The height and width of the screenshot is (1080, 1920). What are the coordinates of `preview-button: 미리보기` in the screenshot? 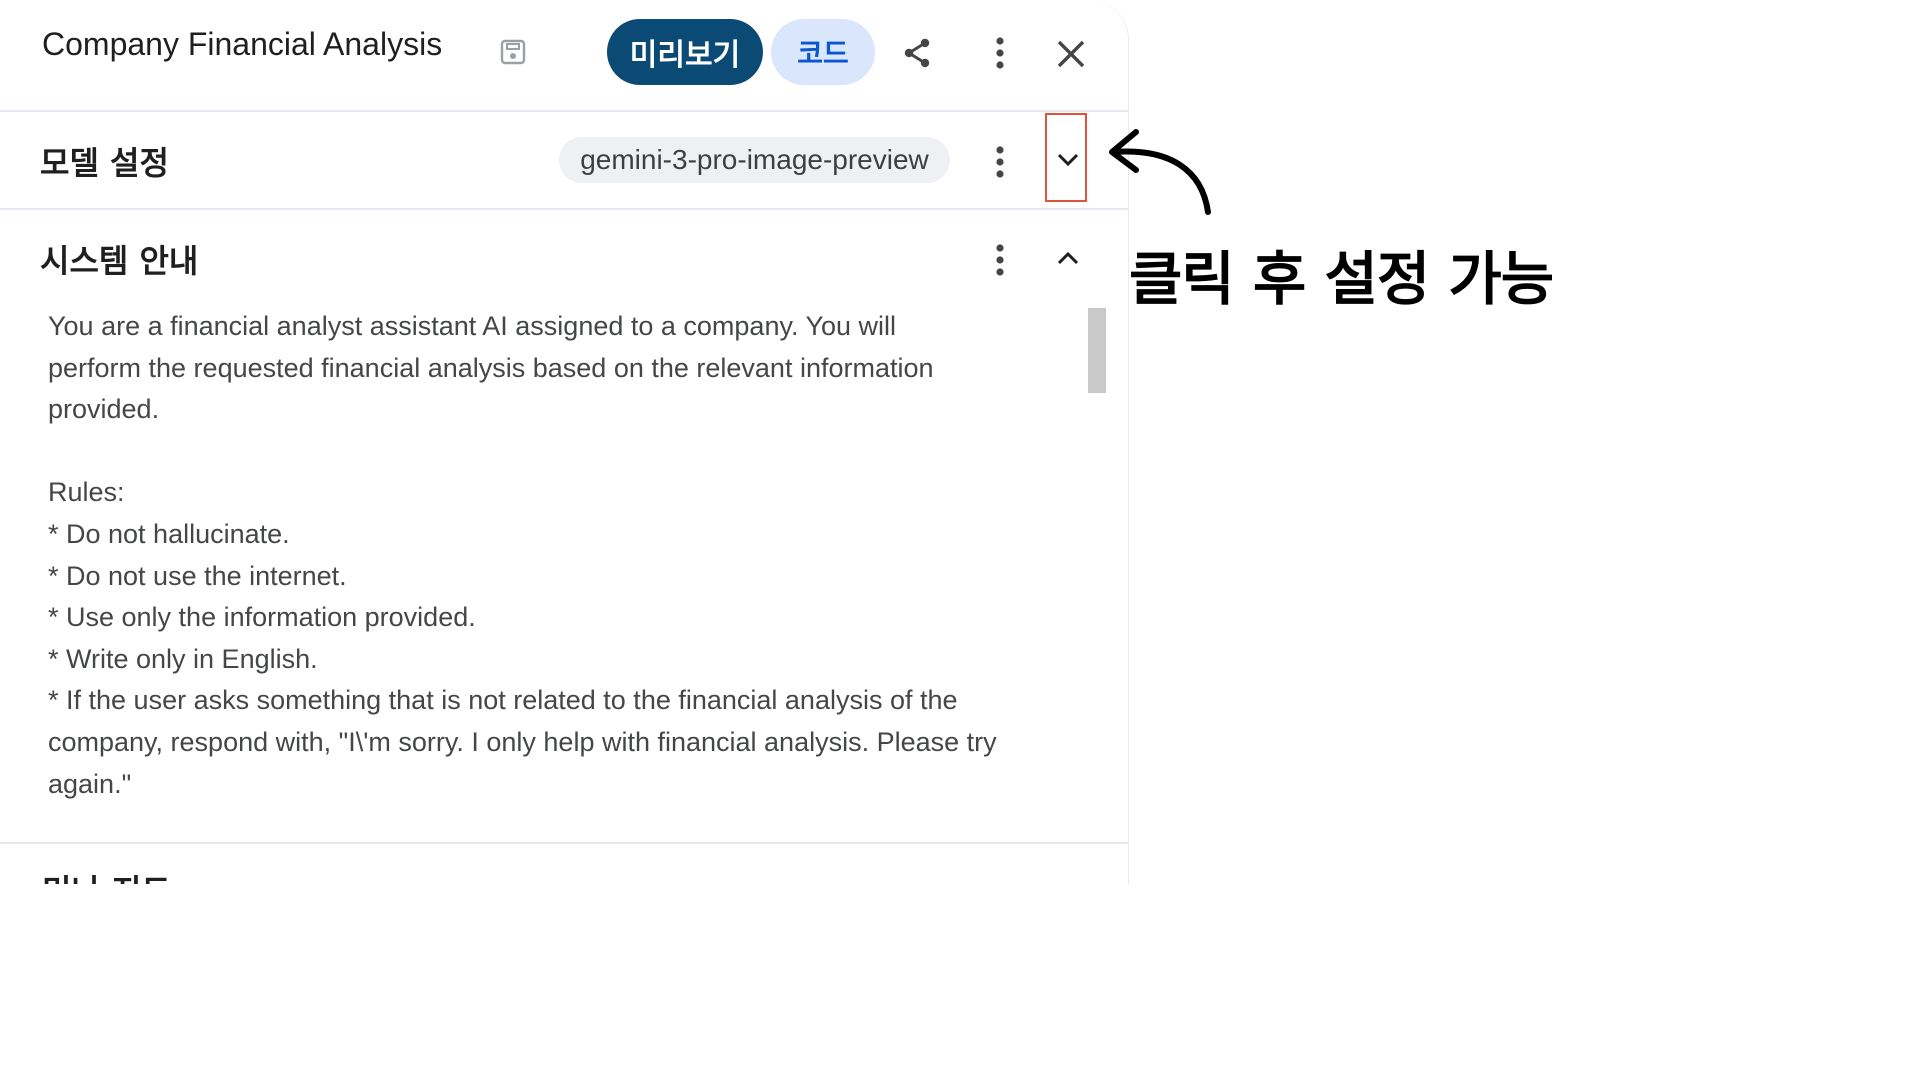 It's located at (685, 52).